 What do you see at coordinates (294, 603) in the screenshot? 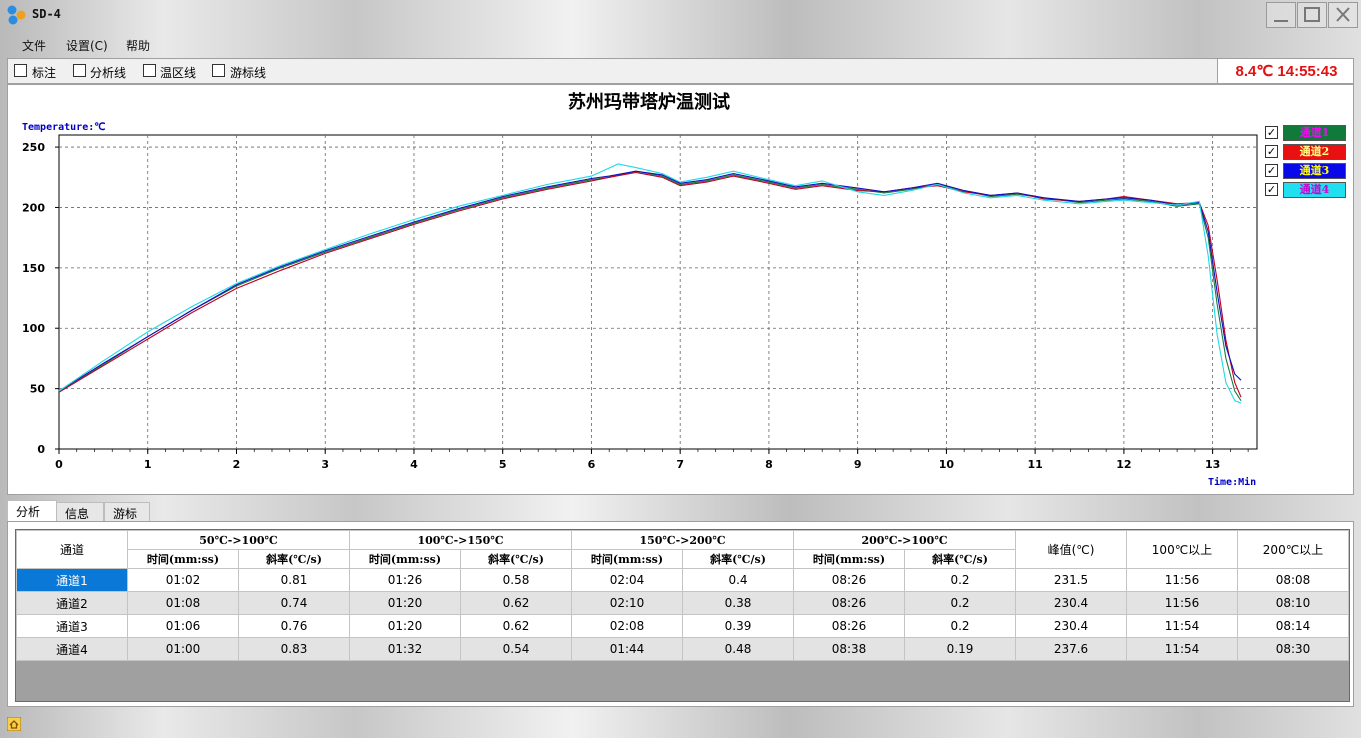
I see `cell-slope: 0.74` at bounding box center [294, 603].